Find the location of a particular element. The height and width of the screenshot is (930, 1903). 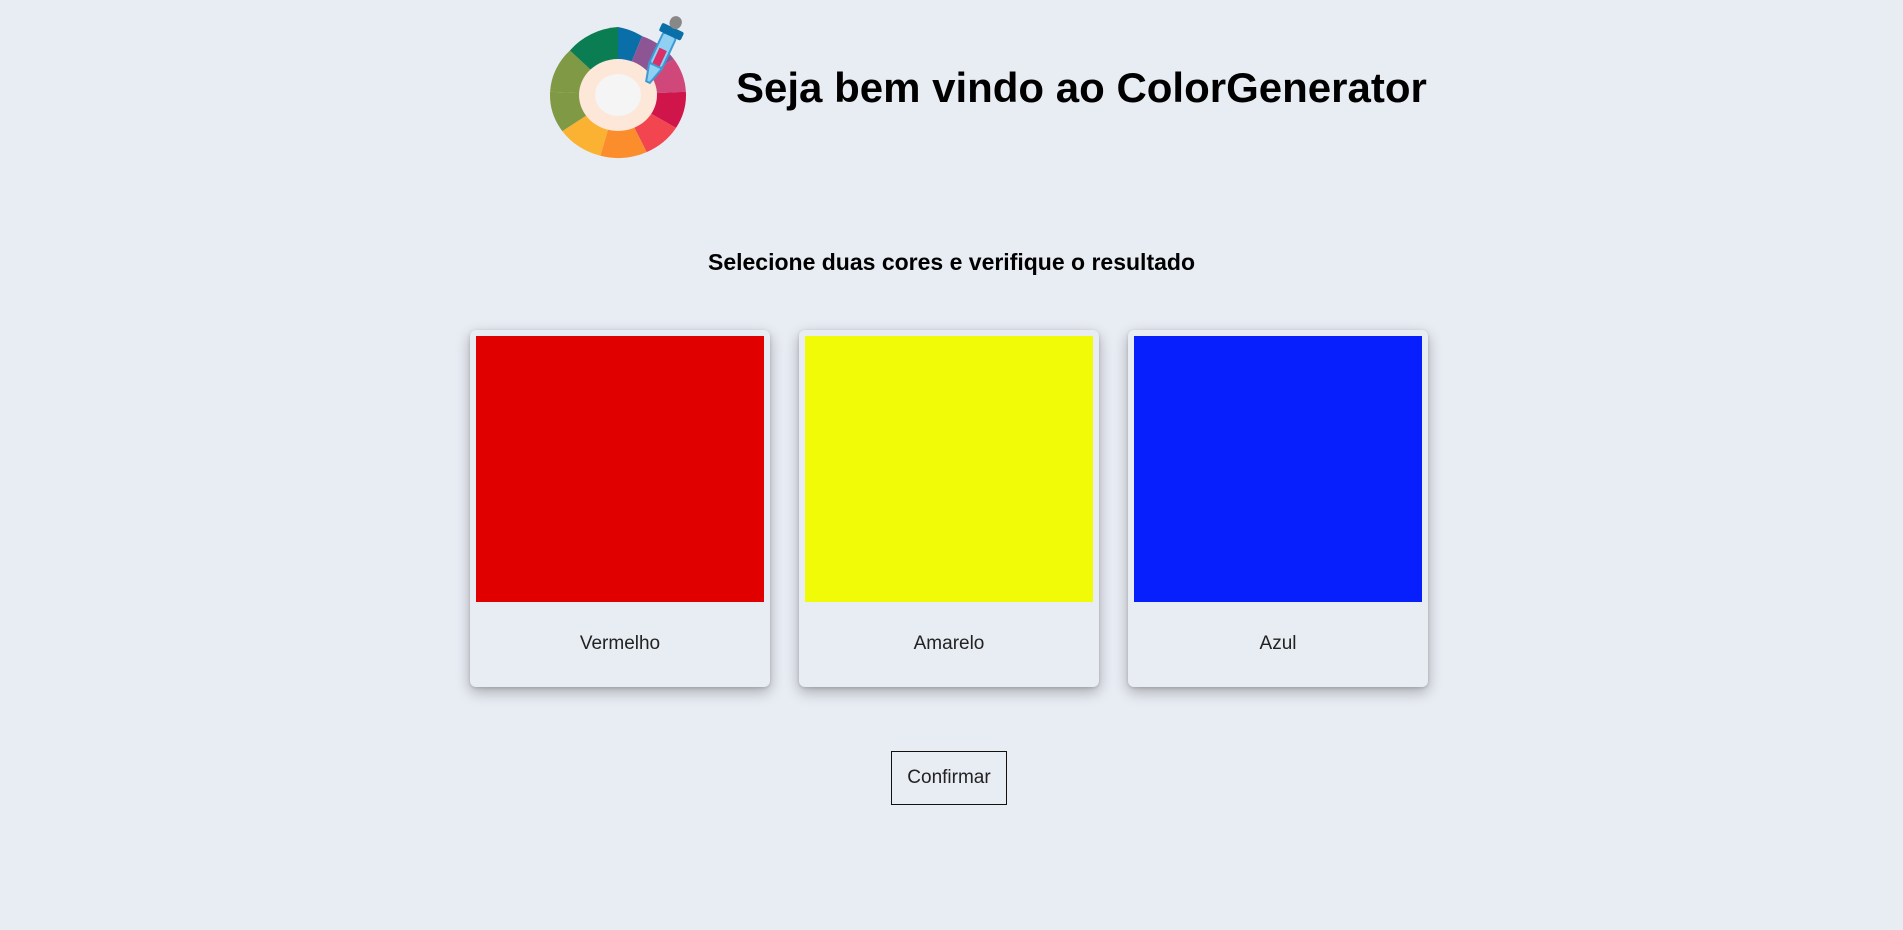

color-card-amarelo: Amarelo is located at coordinates (949, 508).